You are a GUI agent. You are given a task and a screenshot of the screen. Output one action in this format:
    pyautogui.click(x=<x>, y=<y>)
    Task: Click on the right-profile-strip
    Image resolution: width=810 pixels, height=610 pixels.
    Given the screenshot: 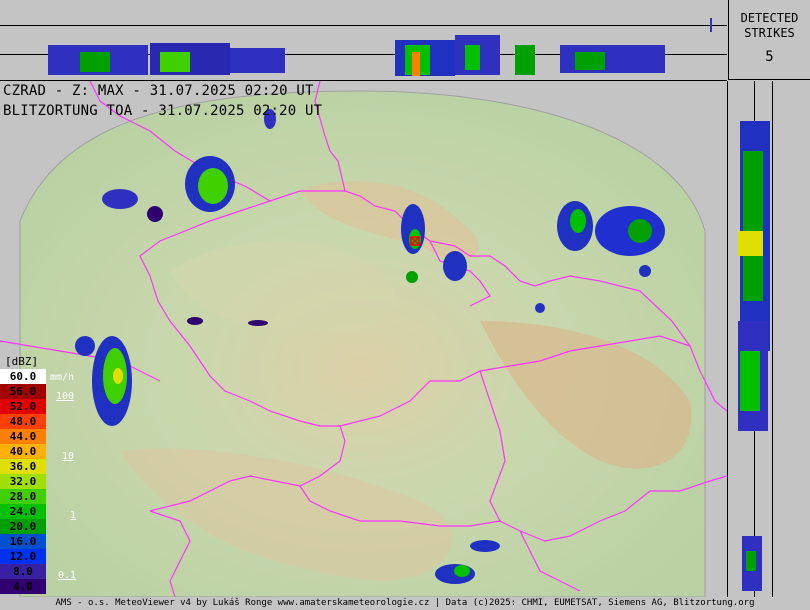 What is the action you would take?
    pyautogui.click(x=769, y=339)
    